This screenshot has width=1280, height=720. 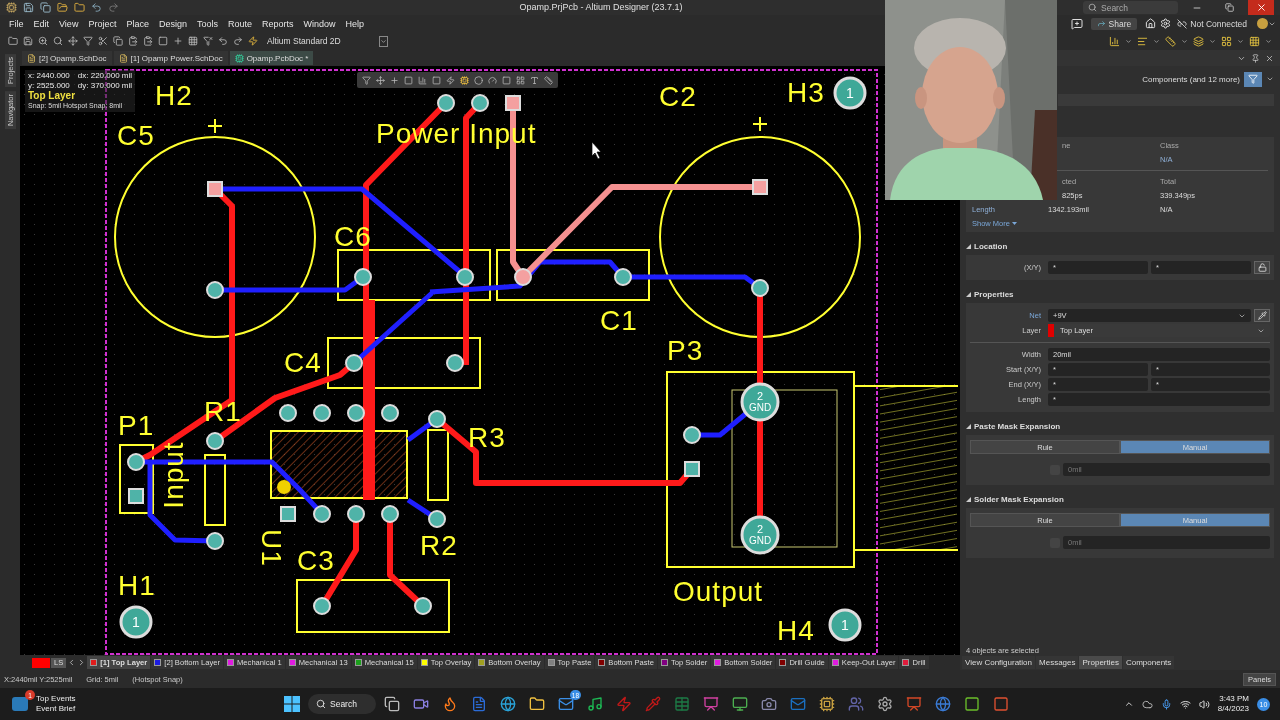 I want to click on menu-item: View, so click(x=69, y=23).